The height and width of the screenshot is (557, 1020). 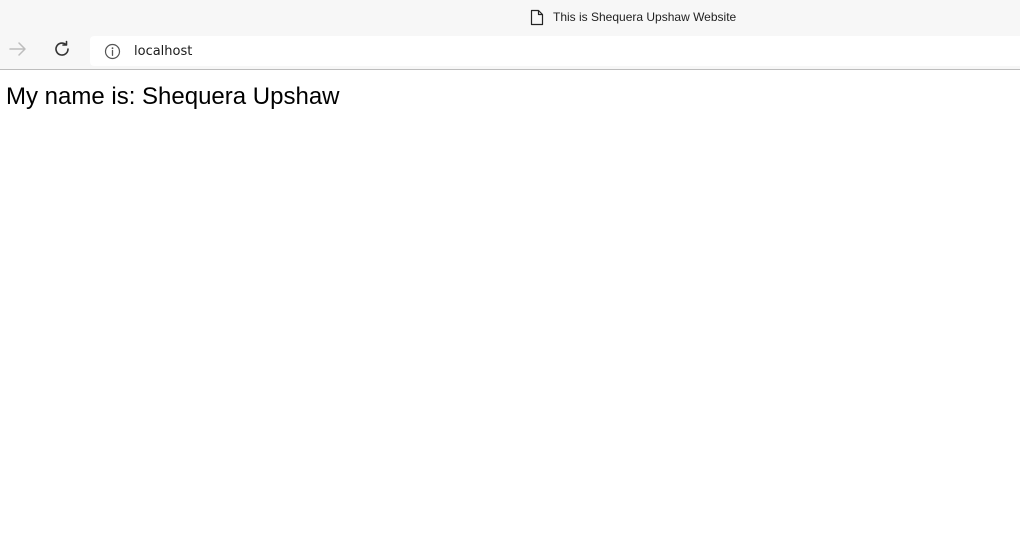 I want to click on browser-toolbar: localhost, so click(x=510, y=51).